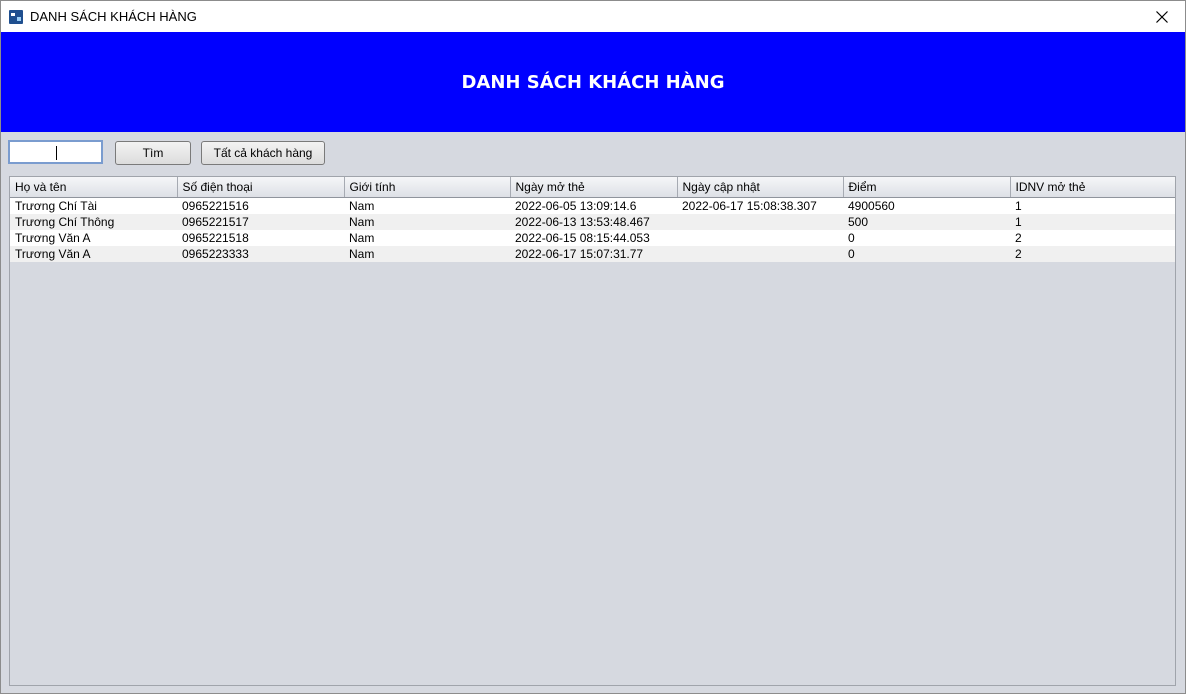 The width and height of the screenshot is (1186, 694). I want to click on cell-open-date: 2022-06-05 13:09:14.6, so click(593, 205).